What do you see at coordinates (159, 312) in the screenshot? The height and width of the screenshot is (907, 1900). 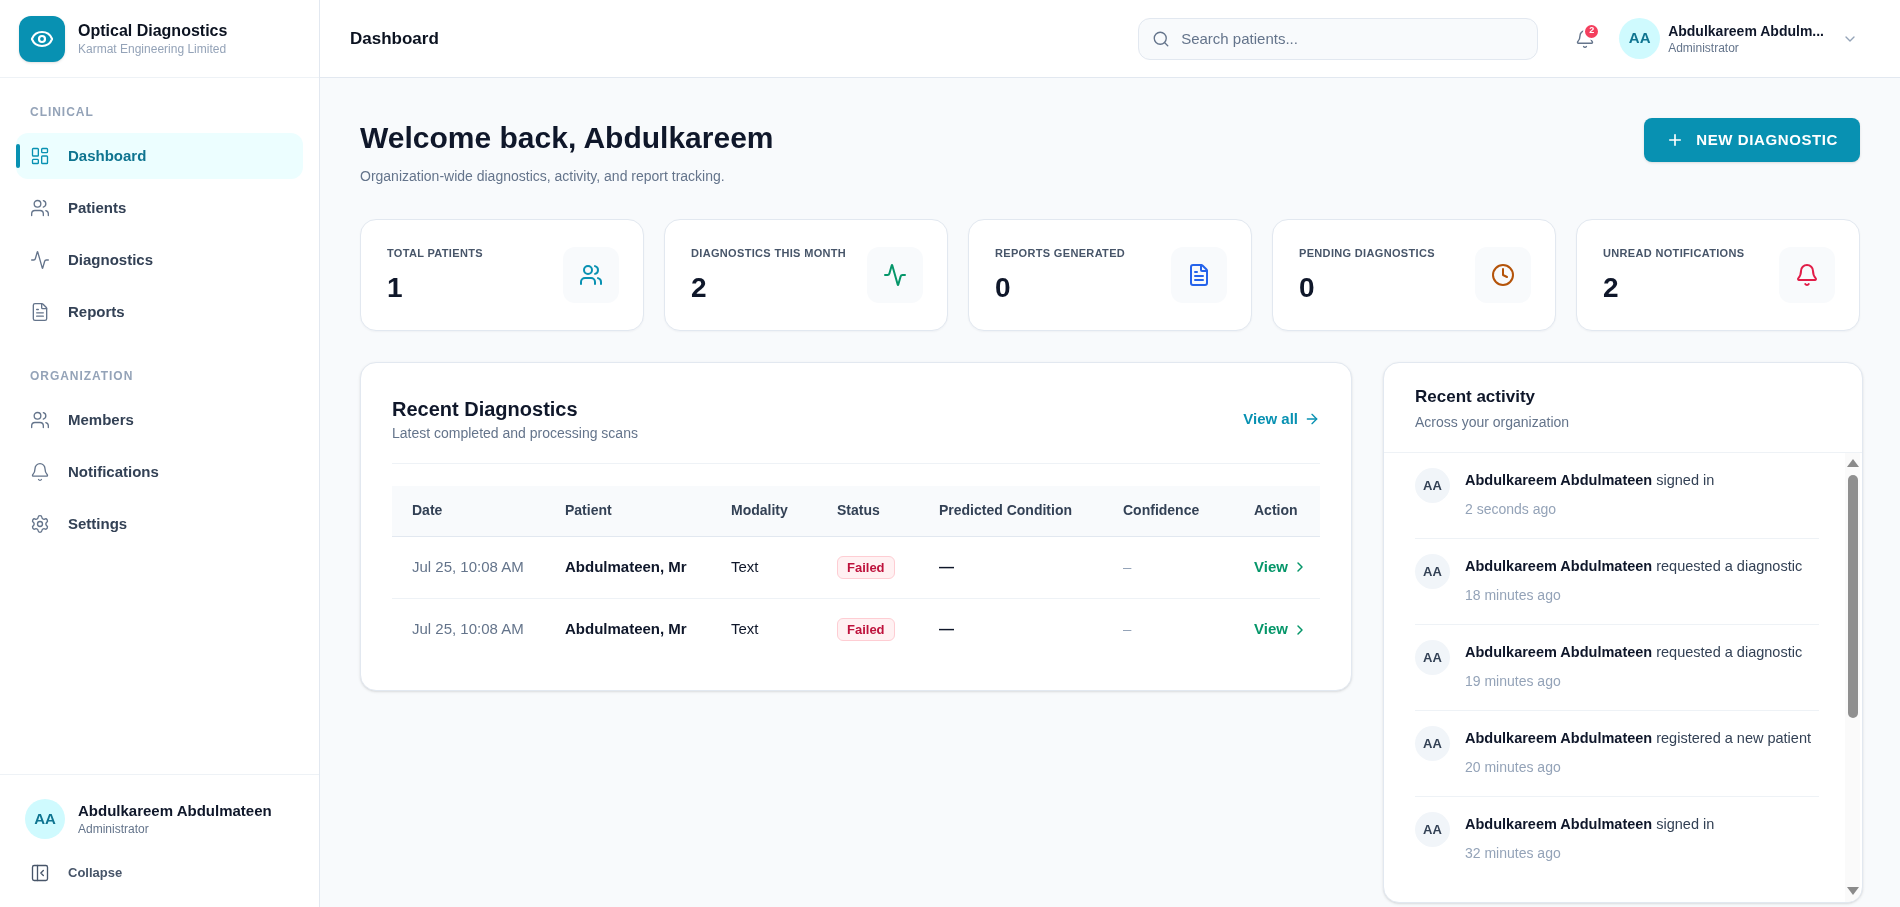 I see `nav-item: Reports` at bounding box center [159, 312].